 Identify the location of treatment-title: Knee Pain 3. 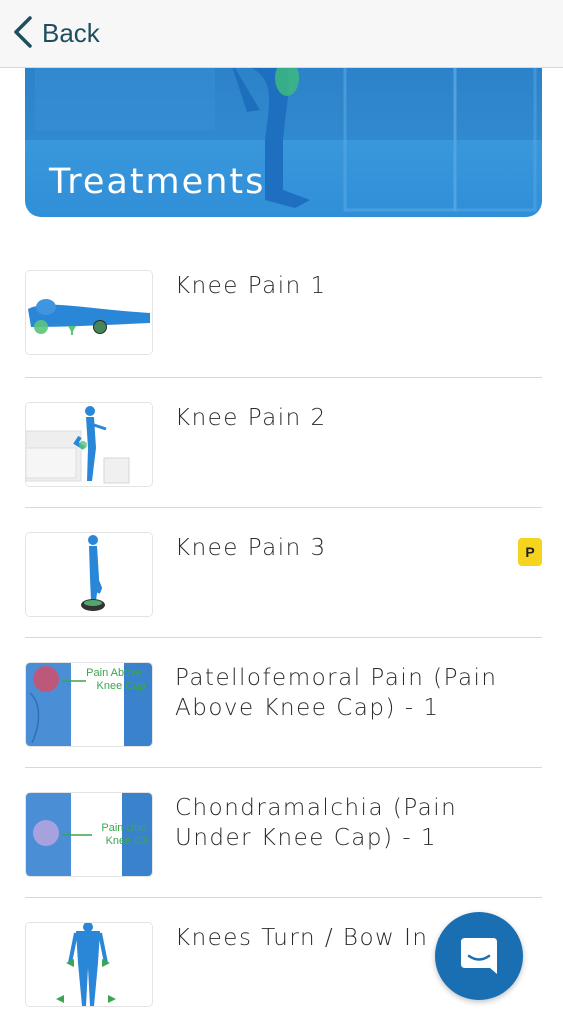
(251, 548).